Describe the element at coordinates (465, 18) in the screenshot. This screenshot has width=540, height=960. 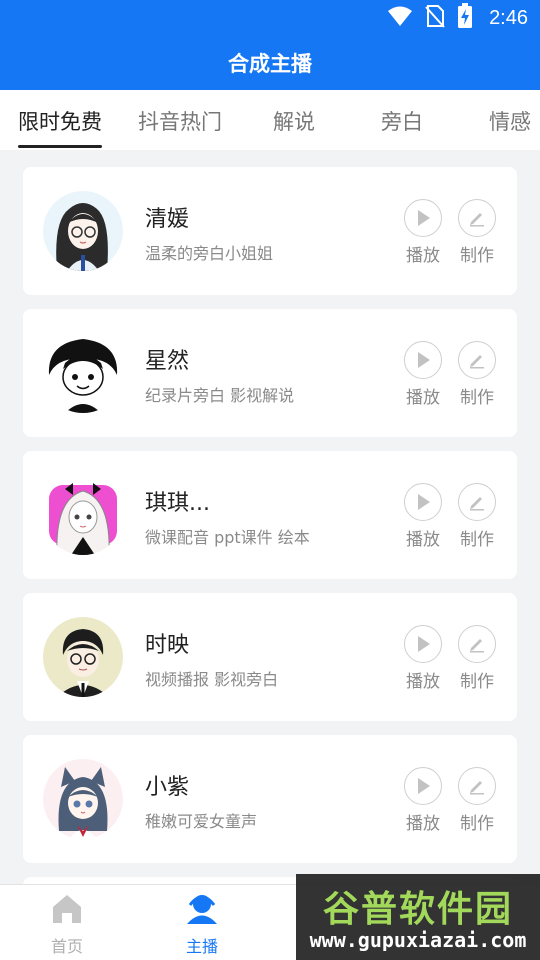
I see `battery-charging-icon` at that location.